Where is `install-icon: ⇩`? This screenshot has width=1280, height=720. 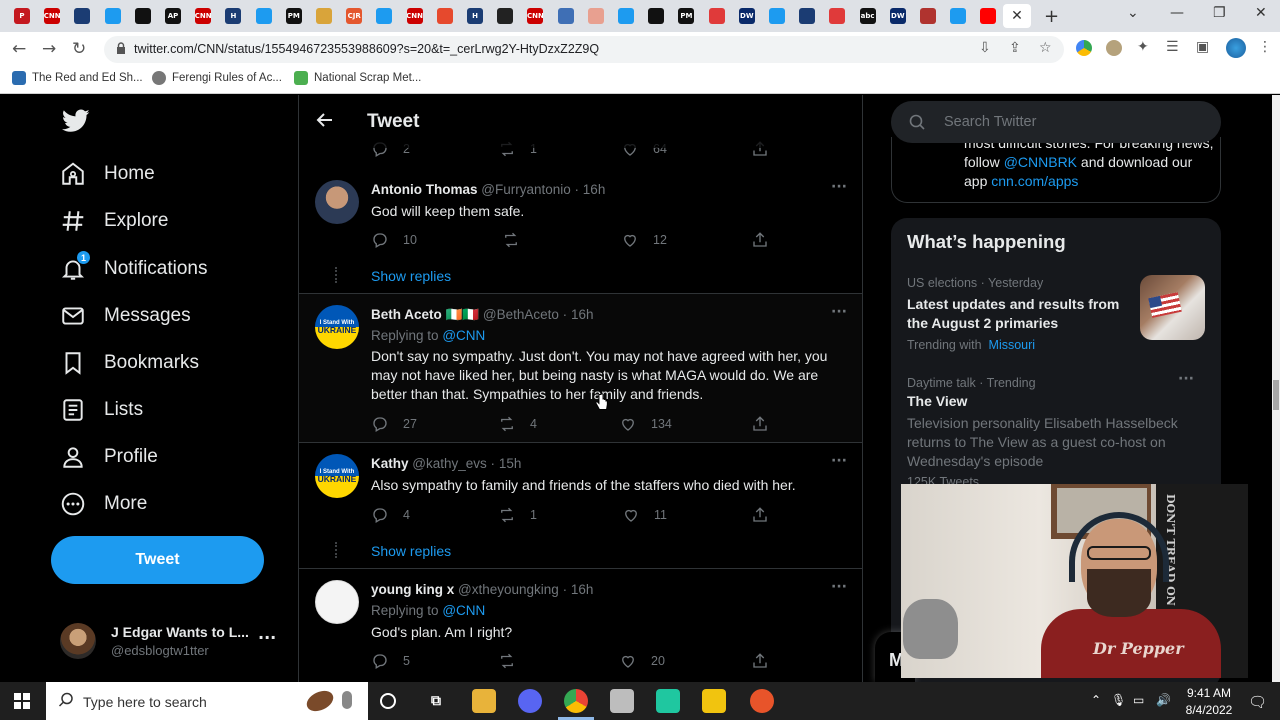 install-icon: ⇩ is located at coordinates (985, 48).